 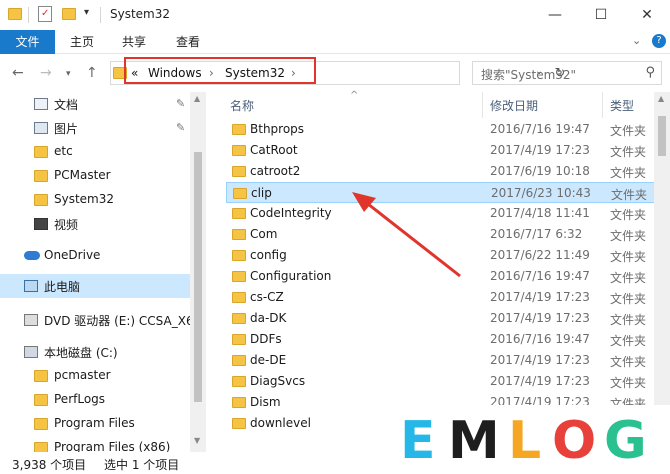 I want to click on table-row: catroot2 2017/6/19 10:18 文件夹, so click(x=441, y=171).